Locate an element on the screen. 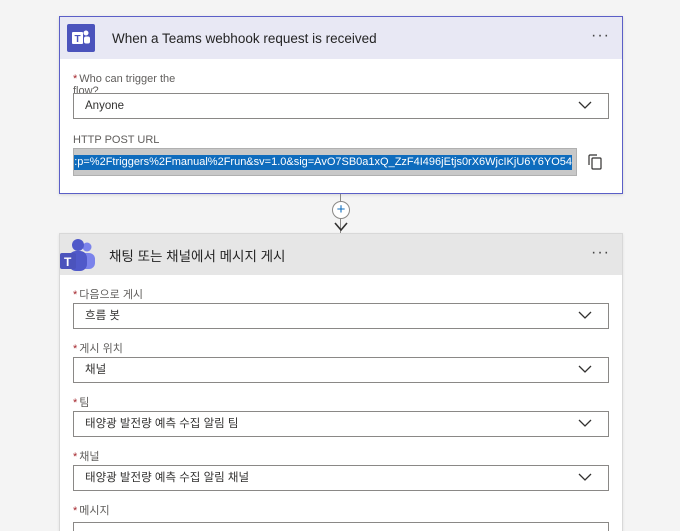  teams-icon: T is located at coordinates (81, 38).